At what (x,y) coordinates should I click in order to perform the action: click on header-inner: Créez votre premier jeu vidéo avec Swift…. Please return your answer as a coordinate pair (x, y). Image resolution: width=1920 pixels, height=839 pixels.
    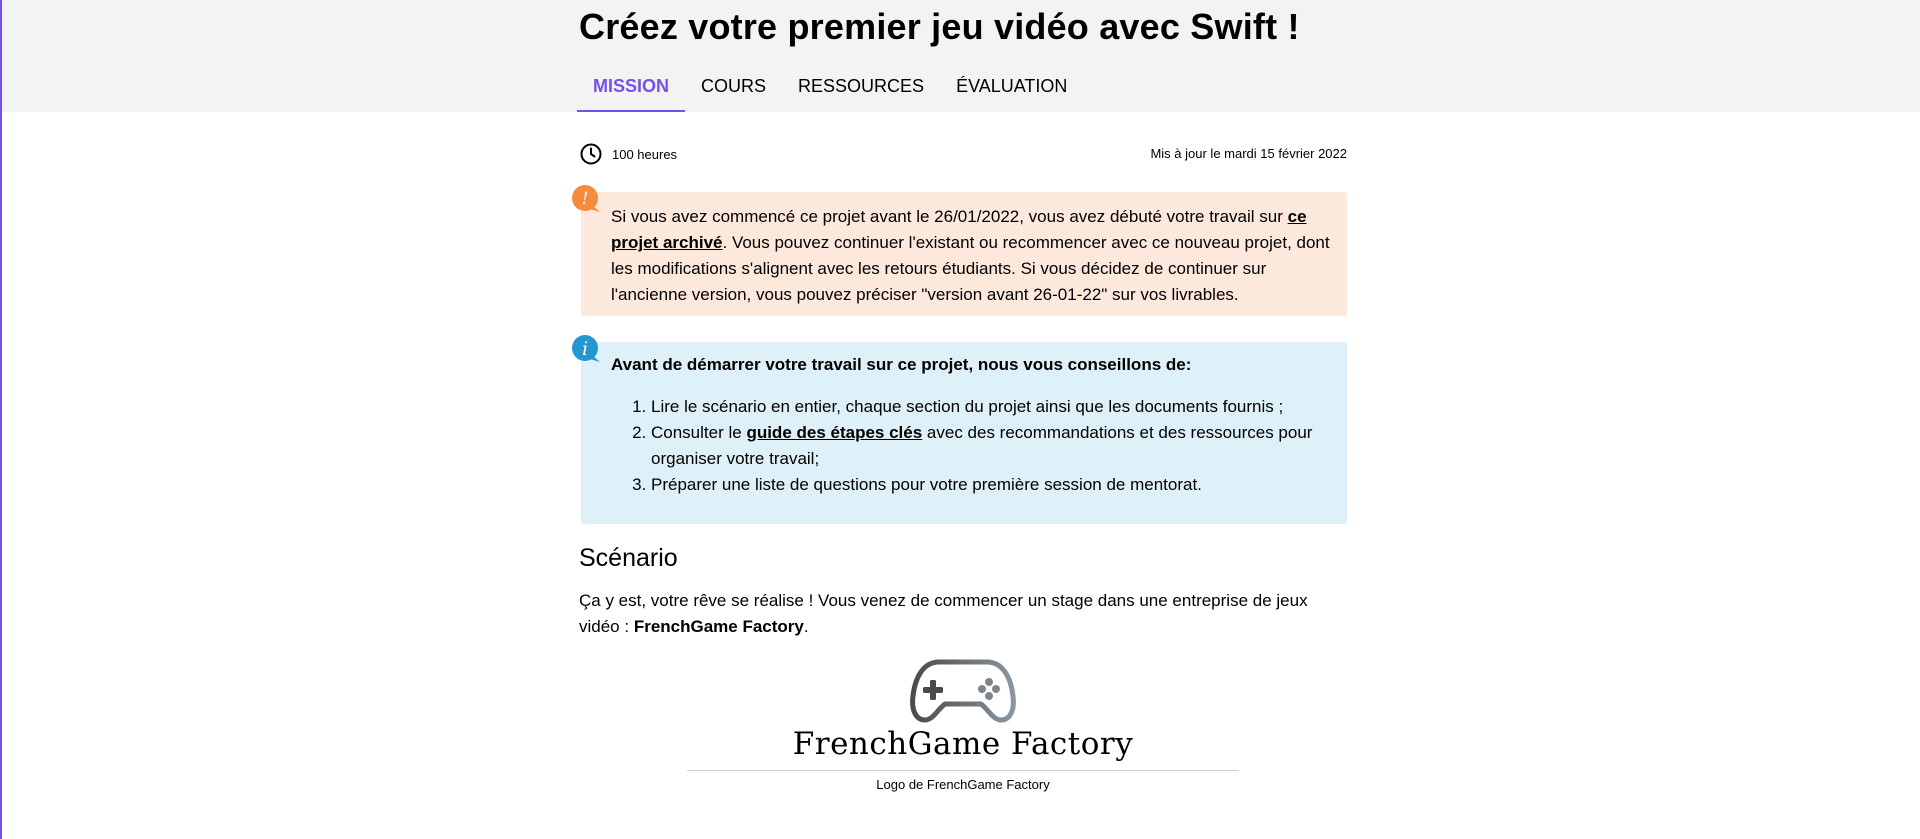
    Looking at the image, I should click on (962, 56).